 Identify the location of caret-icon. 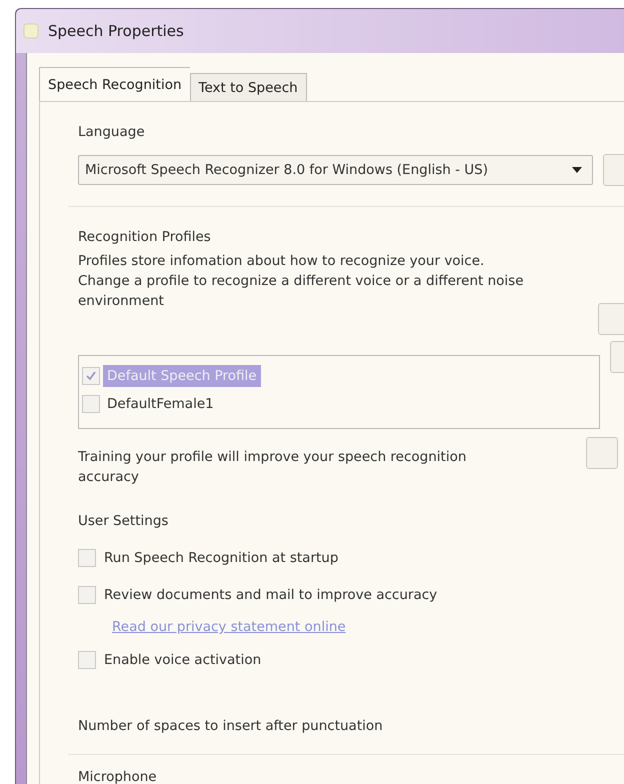
(577, 170).